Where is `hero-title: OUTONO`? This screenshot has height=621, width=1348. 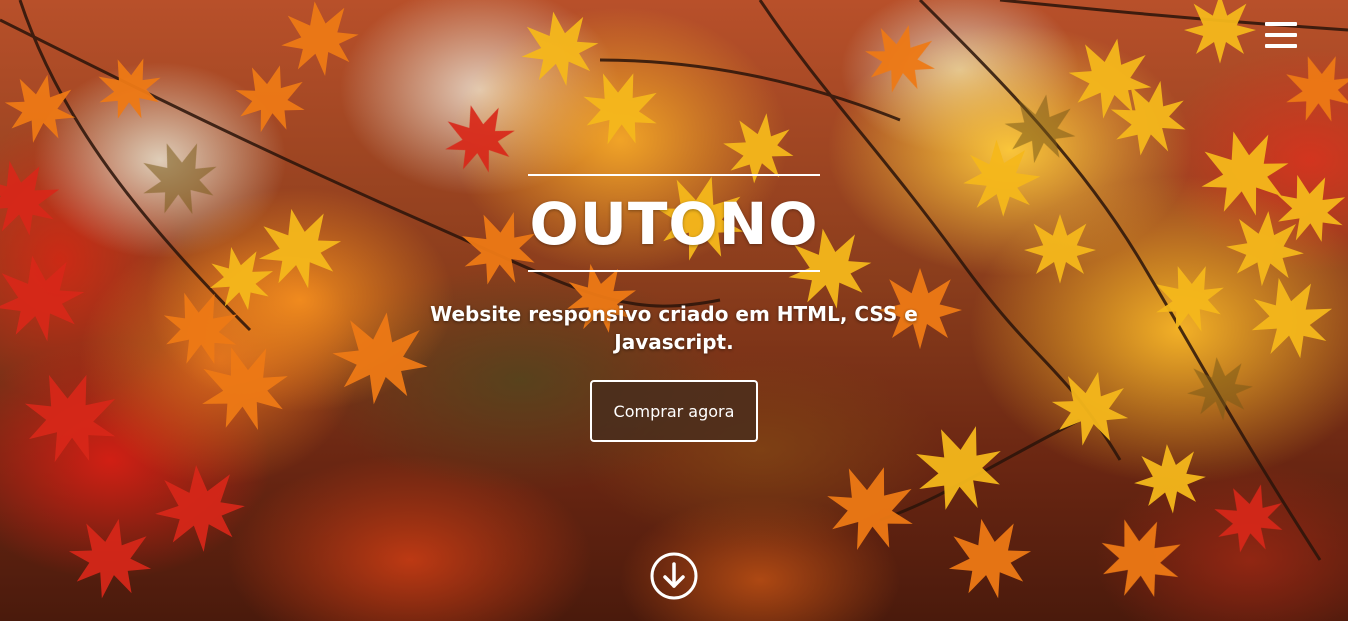 hero-title: OUTONO is located at coordinates (674, 224).